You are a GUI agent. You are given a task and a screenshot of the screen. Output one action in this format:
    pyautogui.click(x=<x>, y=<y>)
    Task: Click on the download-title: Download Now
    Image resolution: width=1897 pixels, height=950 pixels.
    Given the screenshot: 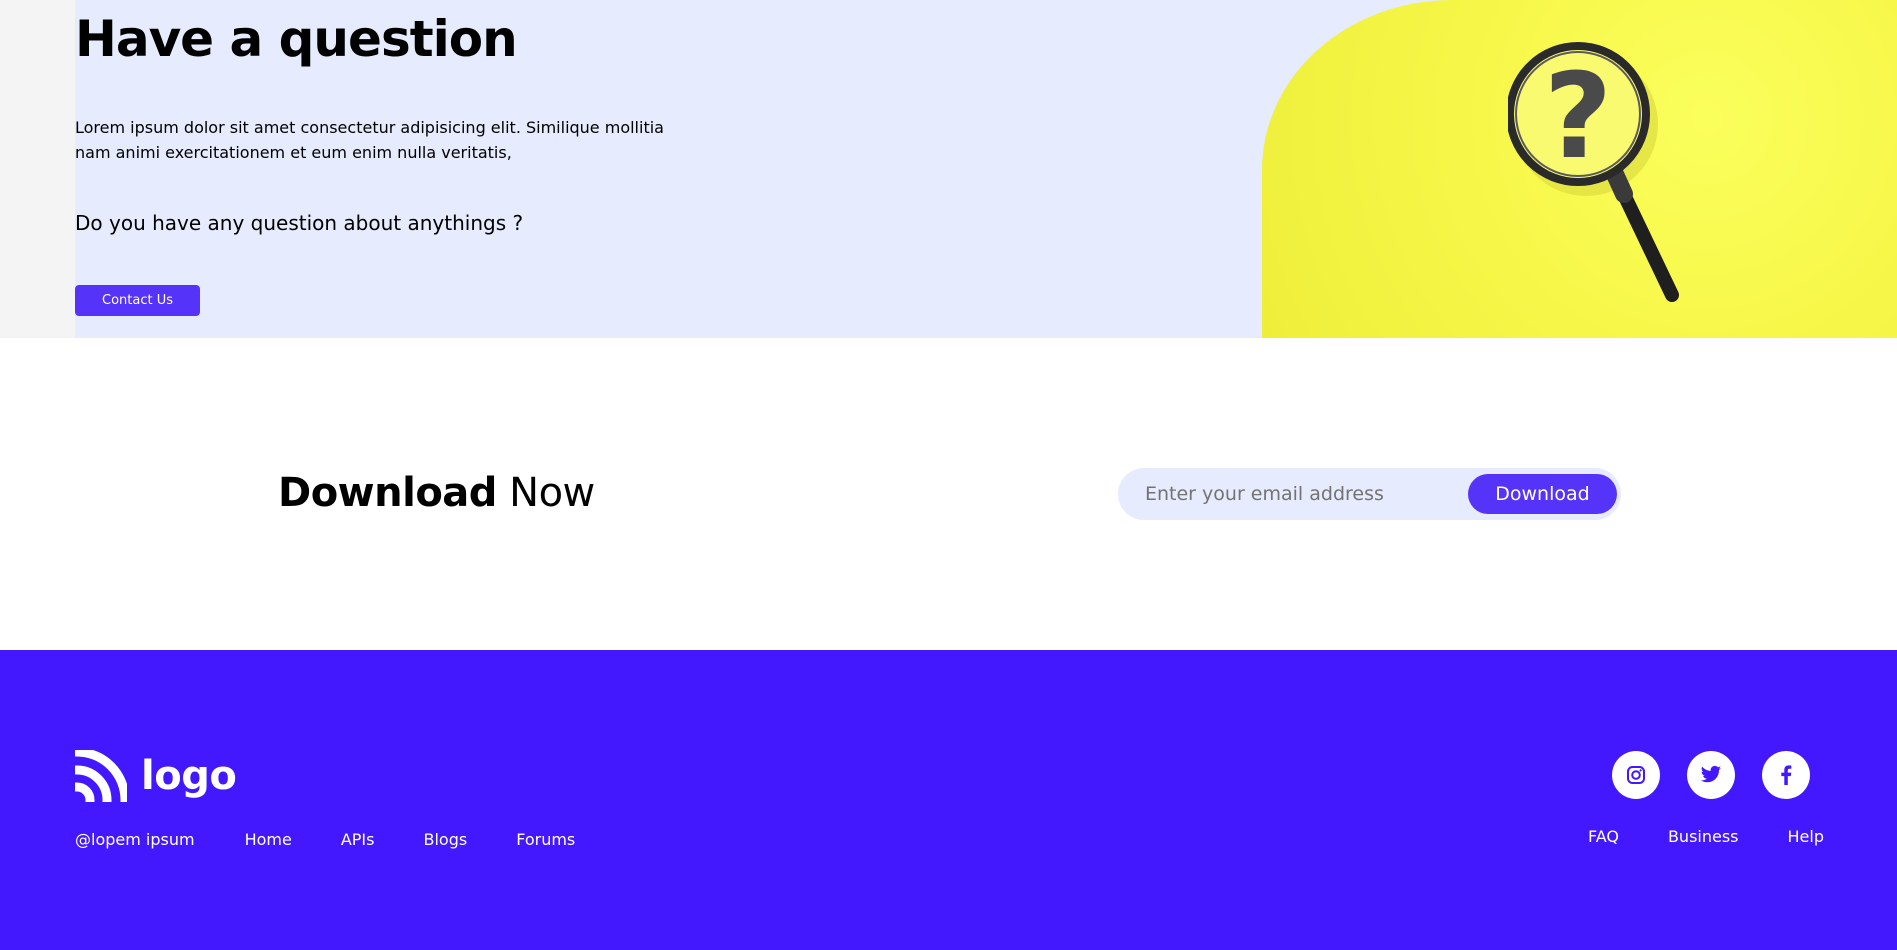 What is the action you would take?
    pyautogui.click(x=436, y=493)
    